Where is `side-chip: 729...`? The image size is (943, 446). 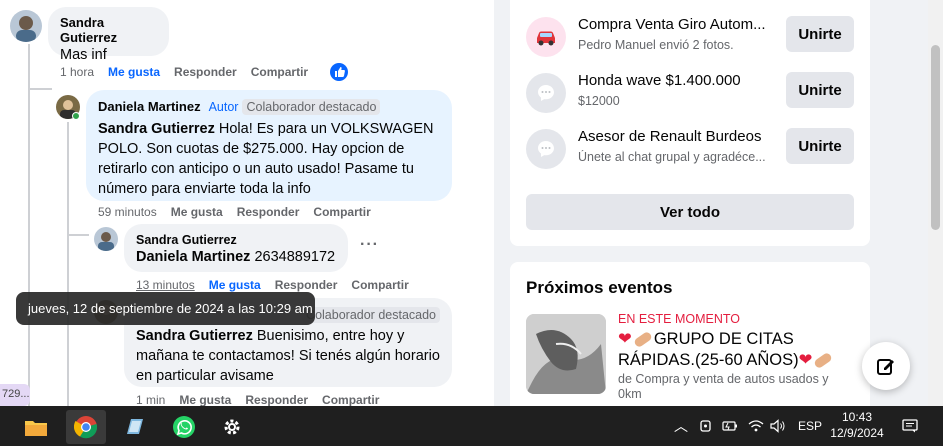 side-chip: 729... is located at coordinates (15, 395).